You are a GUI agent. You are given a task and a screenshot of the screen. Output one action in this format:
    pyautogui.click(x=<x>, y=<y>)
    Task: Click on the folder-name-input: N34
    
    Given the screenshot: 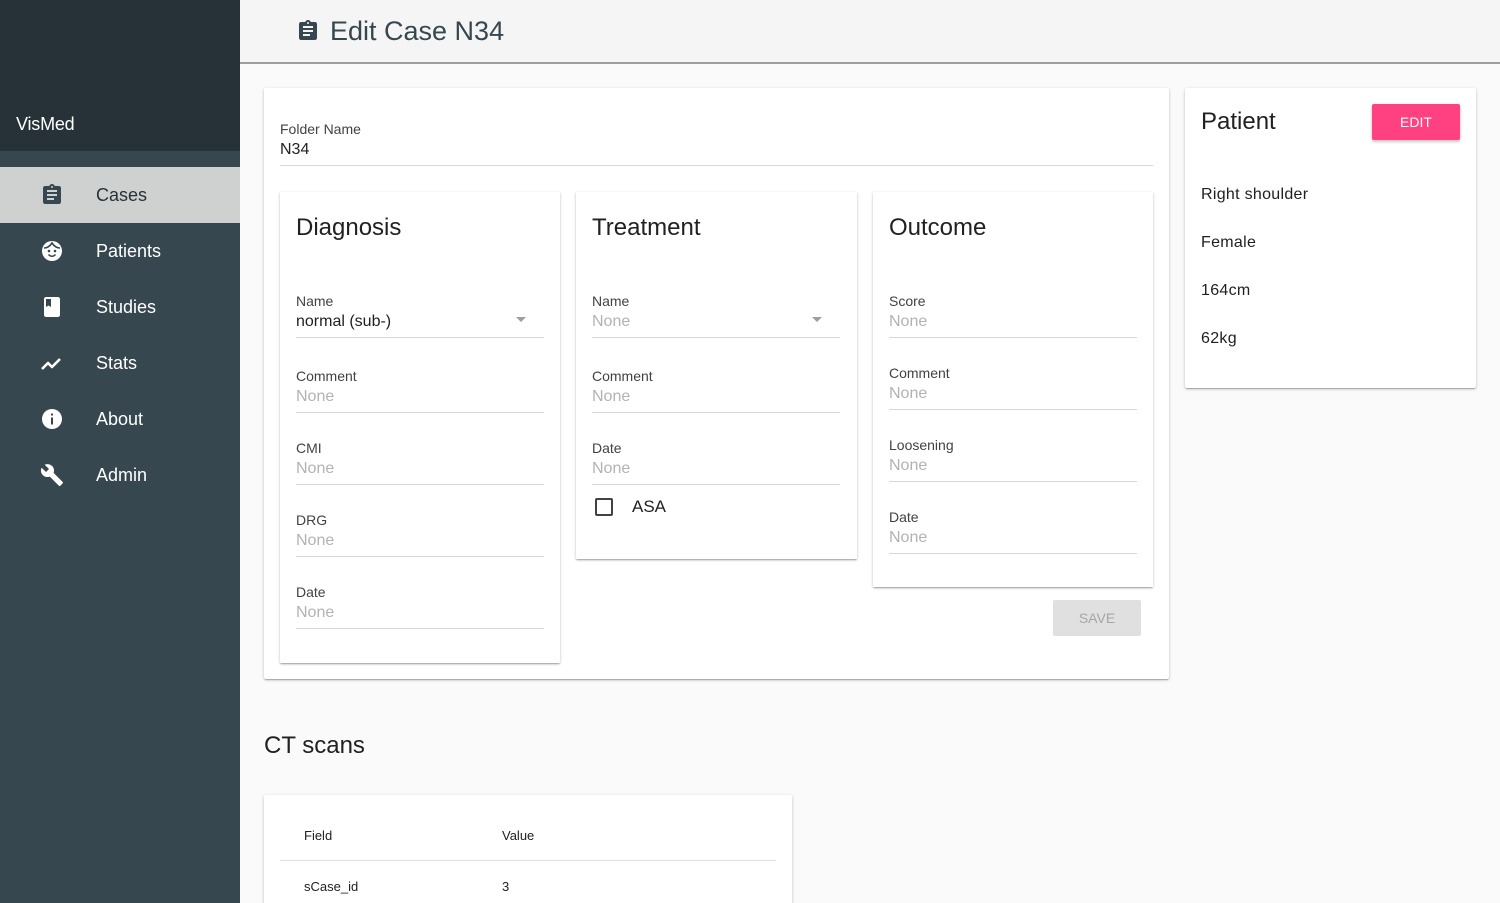 What is the action you would take?
    pyautogui.click(x=716, y=153)
    